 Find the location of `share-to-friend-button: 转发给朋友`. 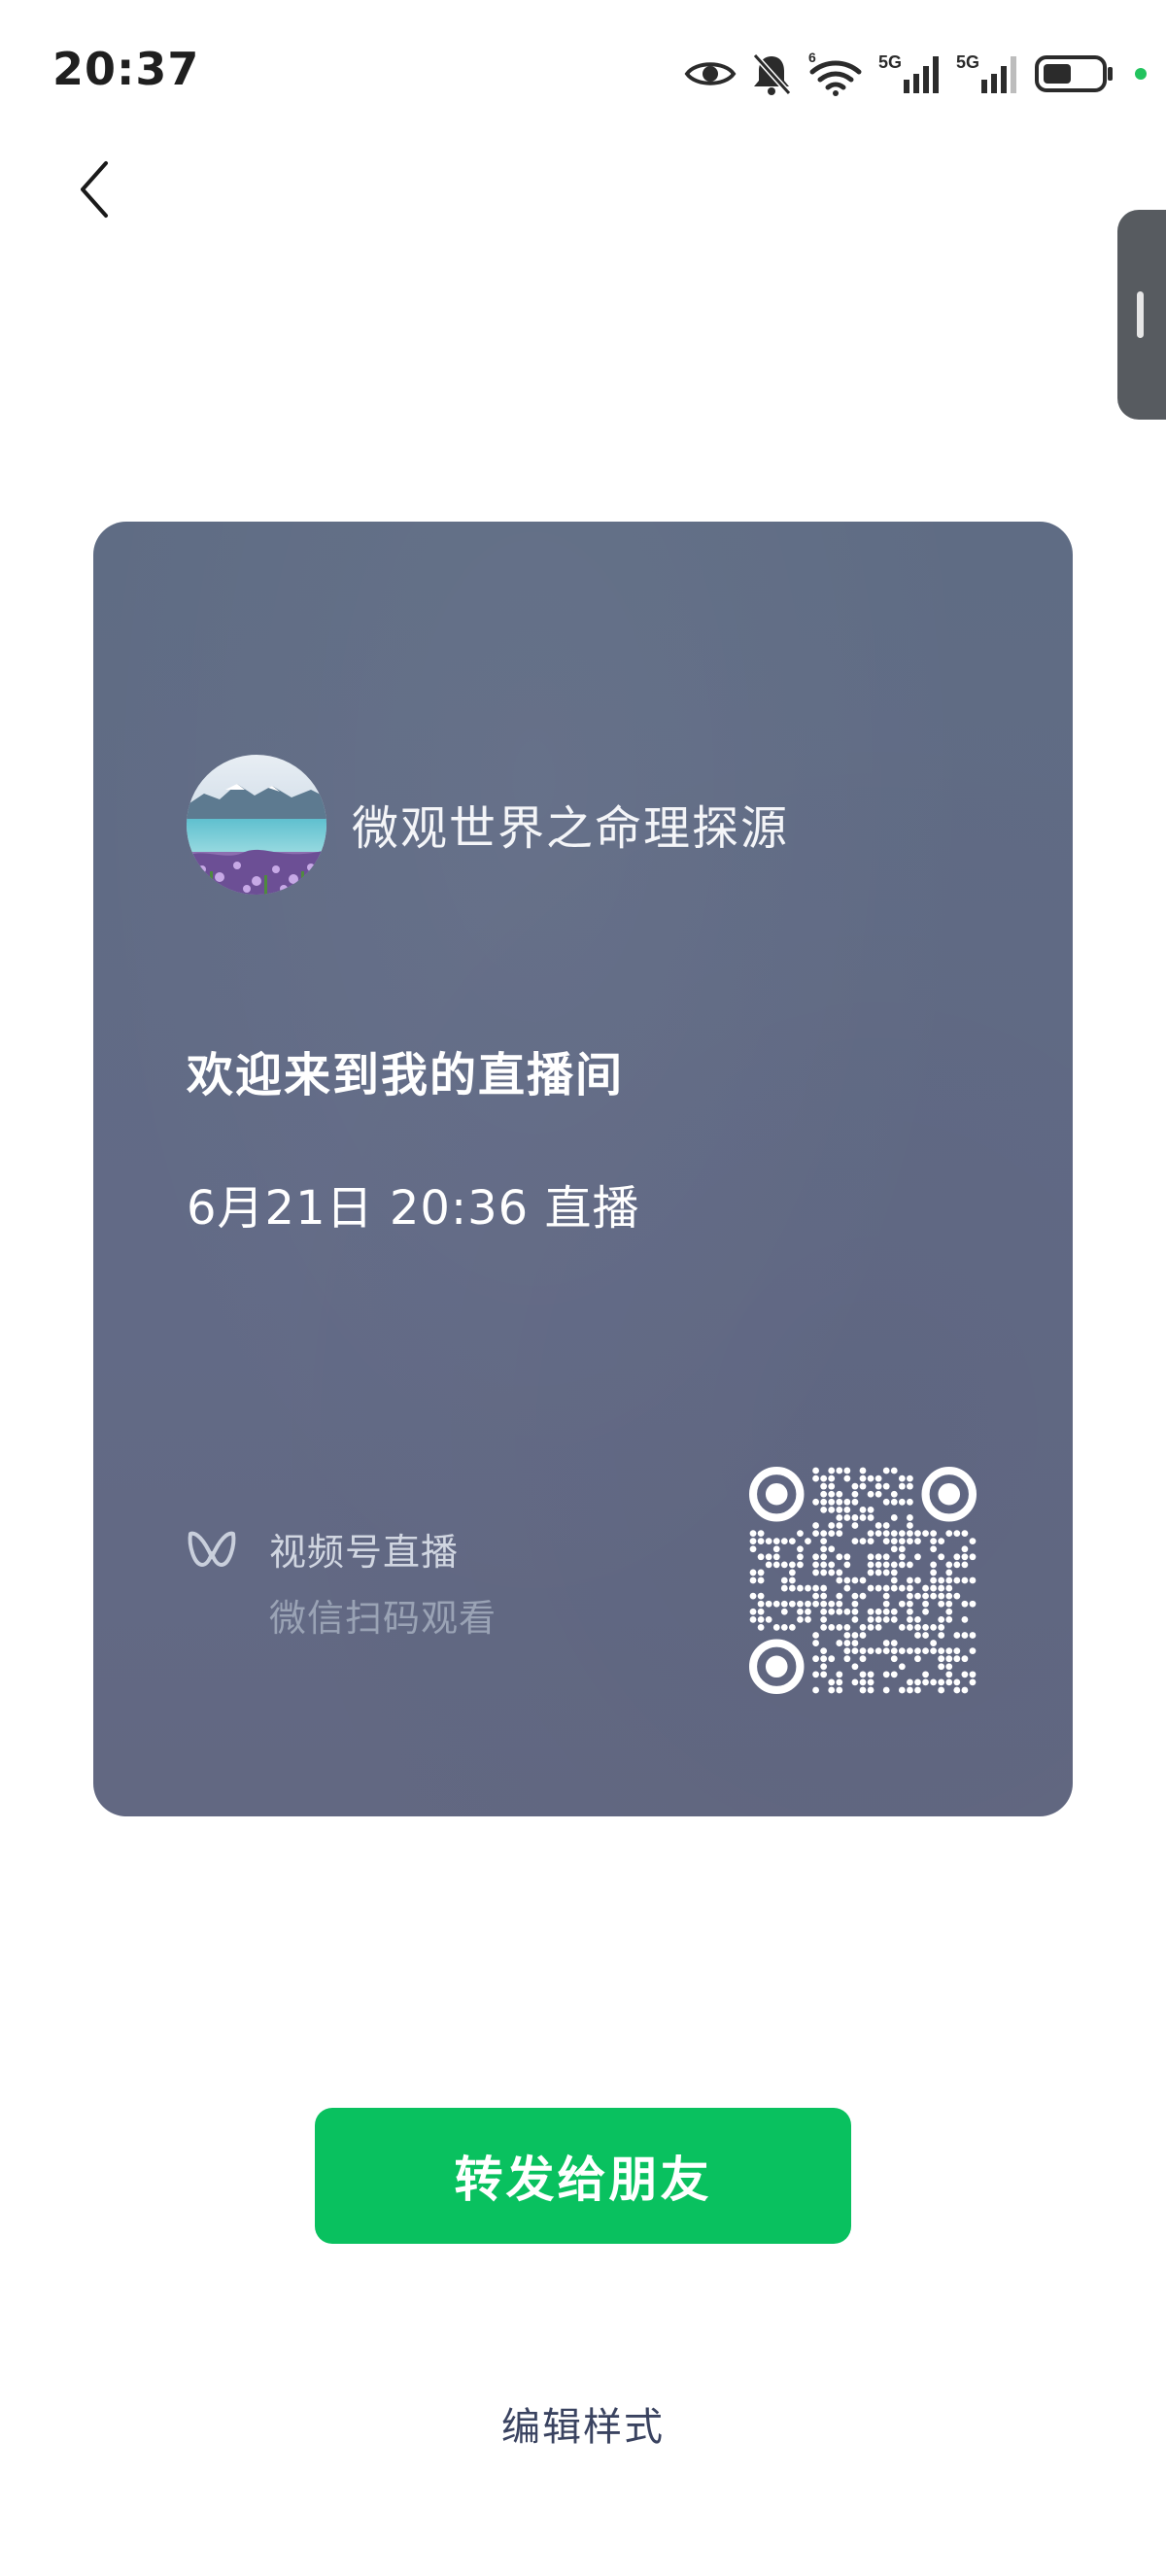

share-to-friend-button: 转发给朋友 is located at coordinates (583, 2176).